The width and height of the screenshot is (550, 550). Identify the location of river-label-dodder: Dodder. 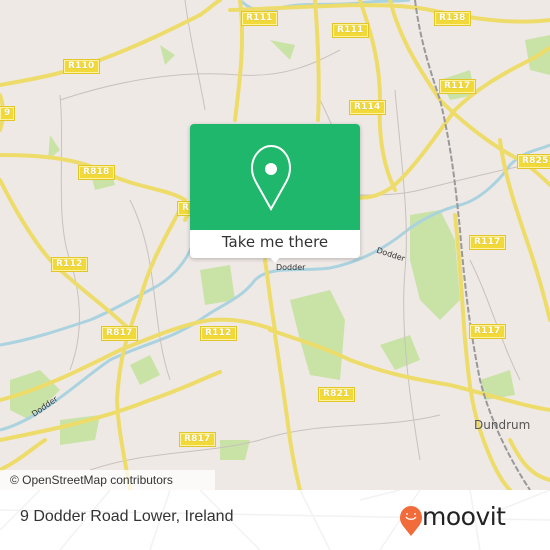
(291, 267).